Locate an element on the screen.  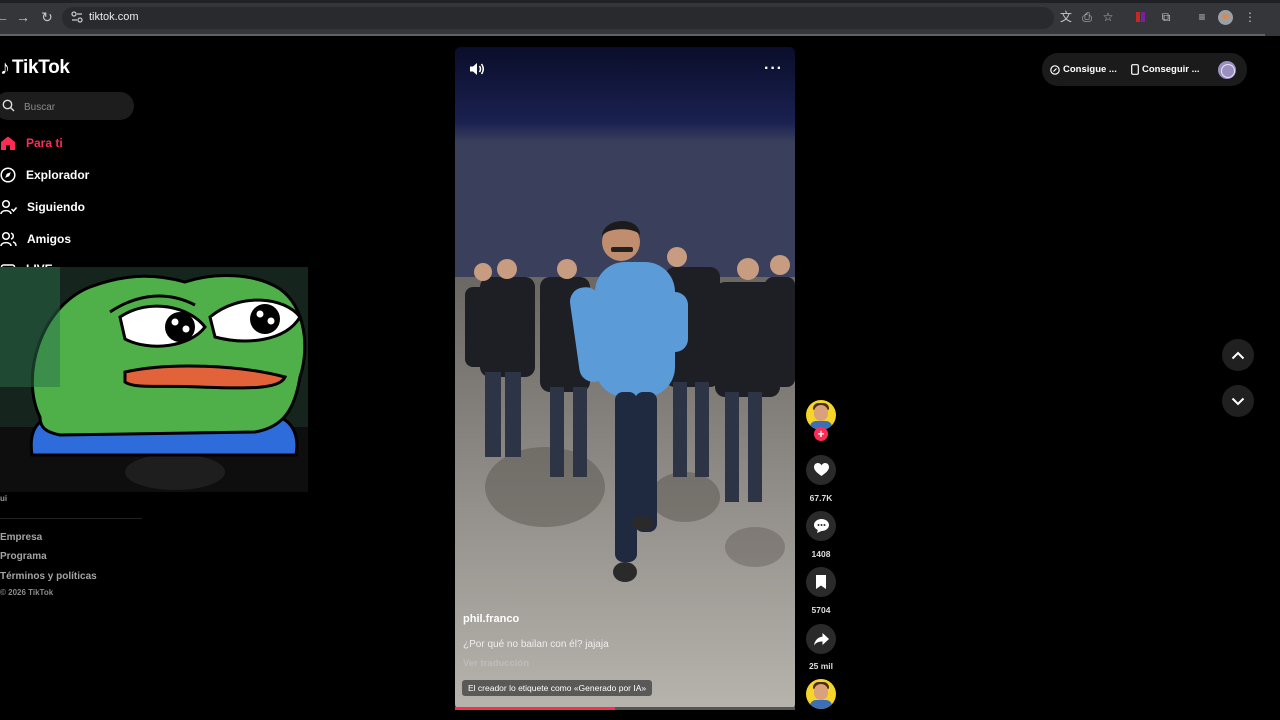
overlay-glow is located at coordinates (30, 327).